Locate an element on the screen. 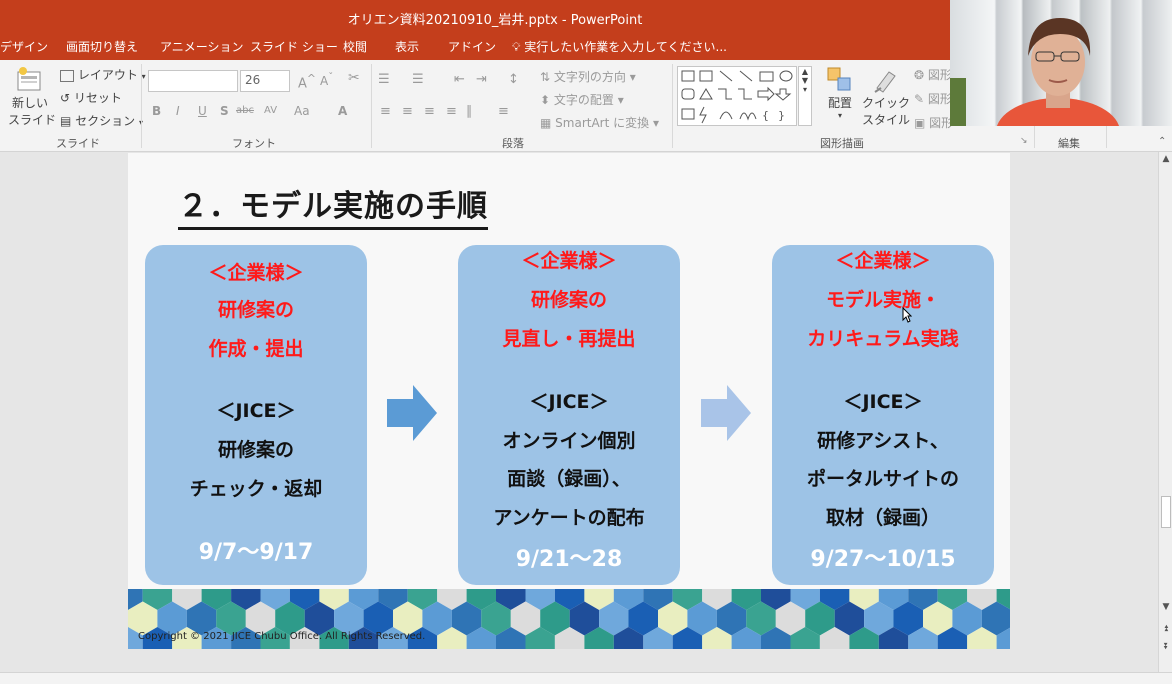 The width and height of the screenshot is (1172, 684). section-button: ▤ セクション ▾ is located at coordinates (101, 120).